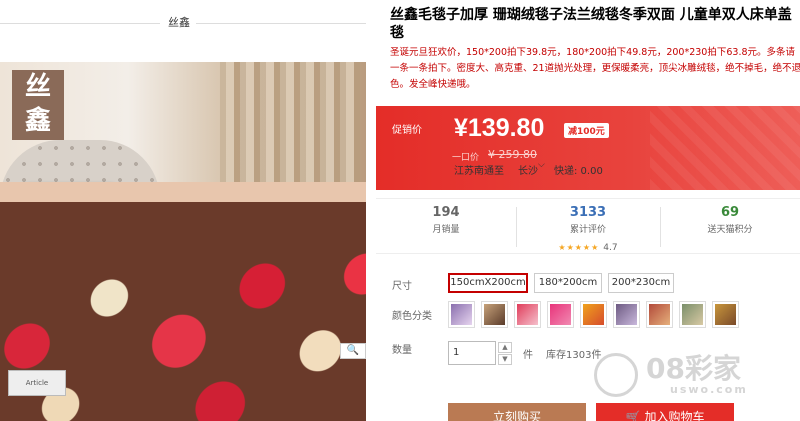 The width and height of the screenshot is (800, 421). Describe the element at coordinates (517, 412) in the screenshot. I see `buy-now-button: 立刻购买` at that location.